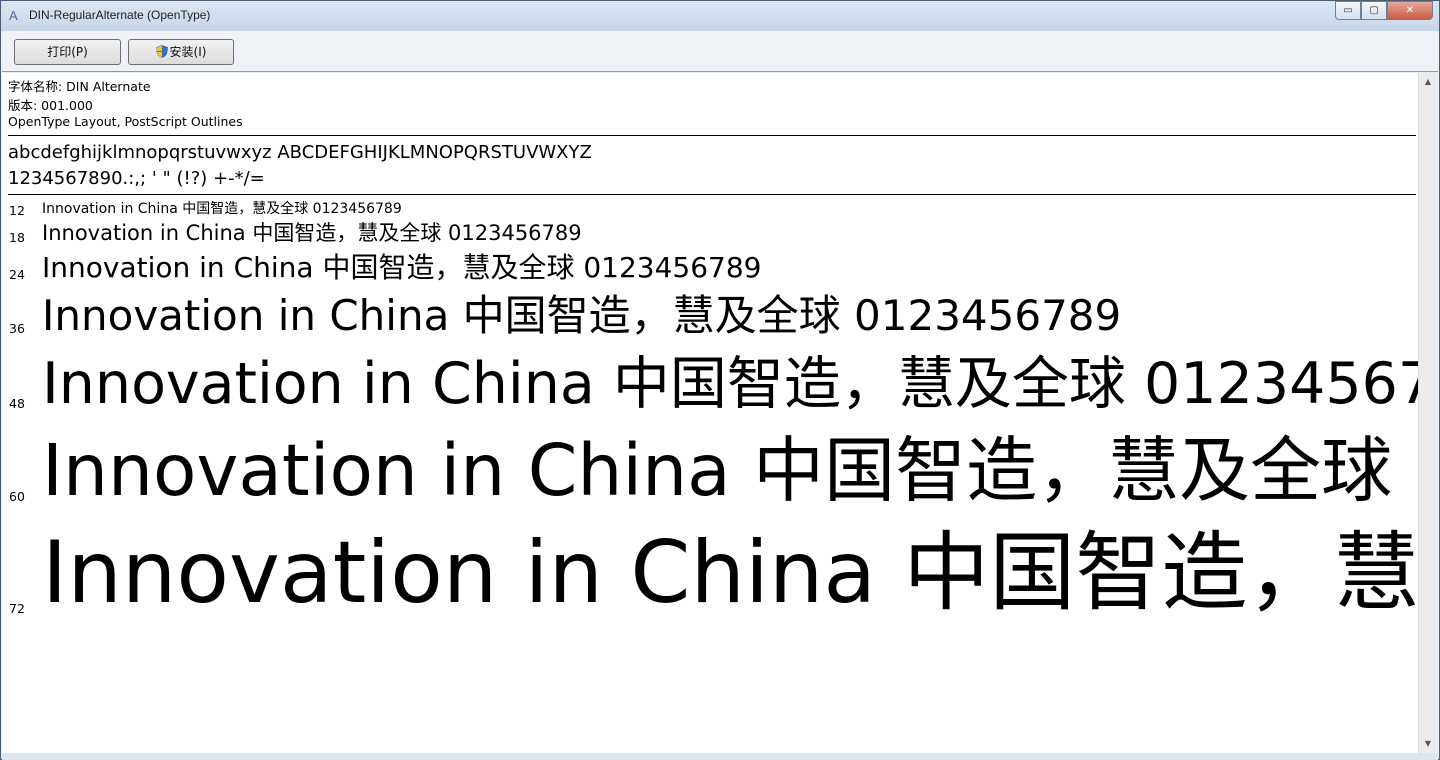  What do you see at coordinates (730, 384) in the screenshot?
I see `sample-text-48: Innovation in China 中国智造，慧及全球 0123456789` at bounding box center [730, 384].